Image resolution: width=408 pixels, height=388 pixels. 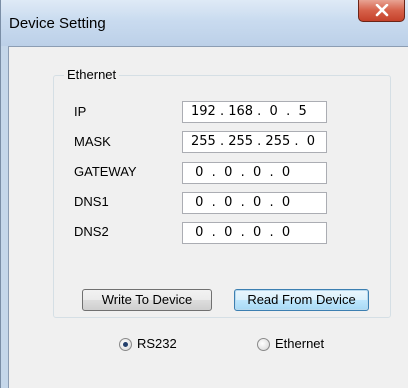 What do you see at coordinates (301, 300) in the screenshot?
I see `read-from-device-button: Read From Device` at bounding box center [301, 300].